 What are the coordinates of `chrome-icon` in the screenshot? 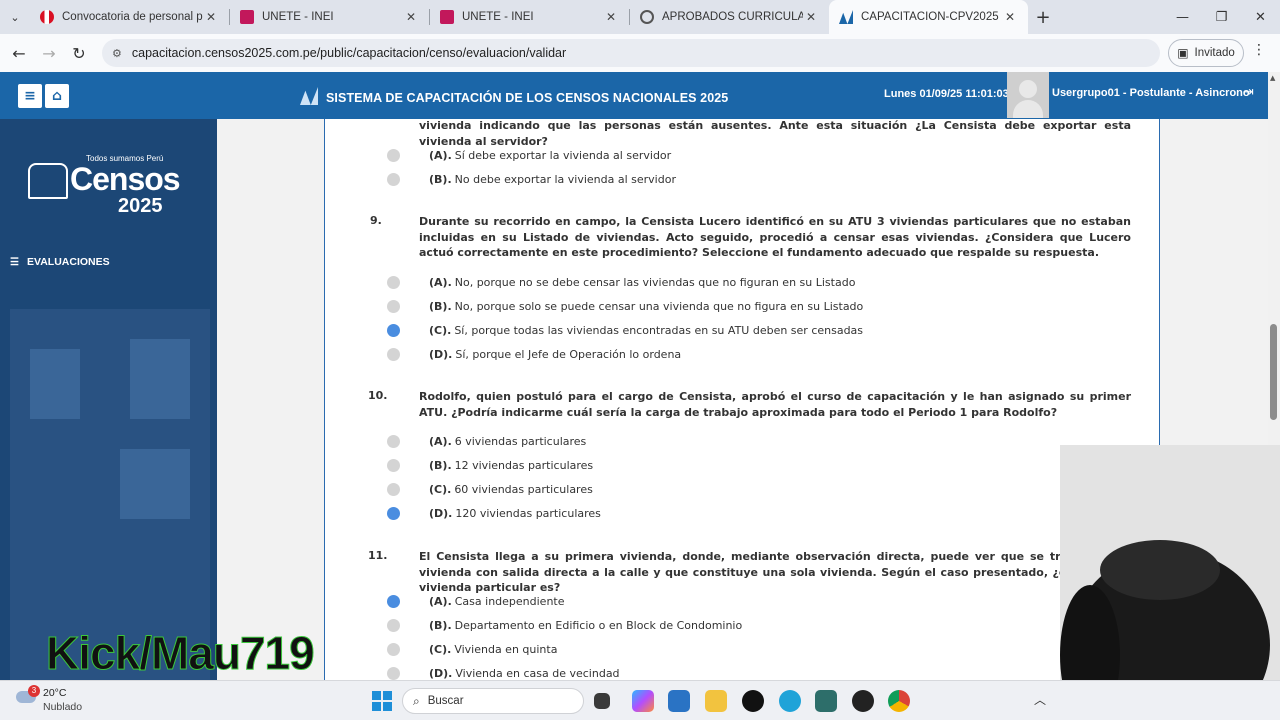 It's located at (899, 701).